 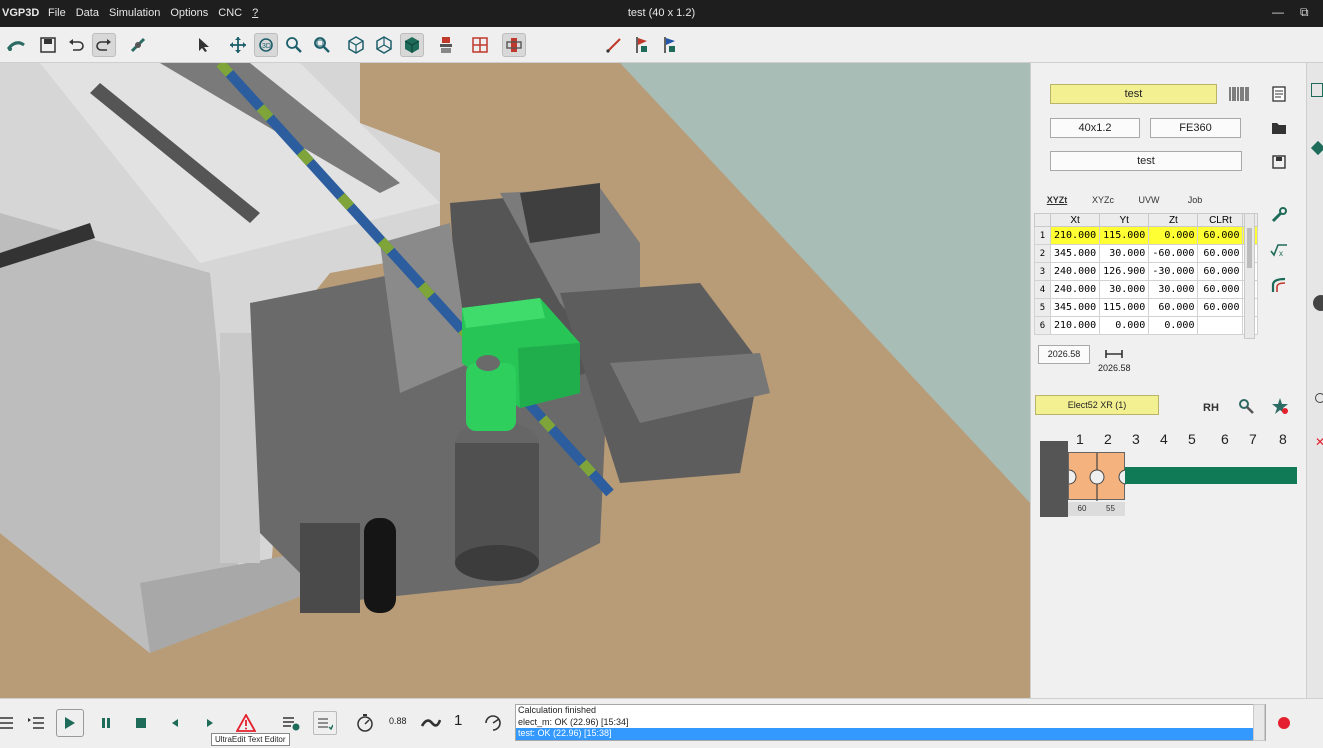 What do you see at coordinates (255, 13) in the screenshot?
I see `menu-help: ?` at bounding box center [255, 13].